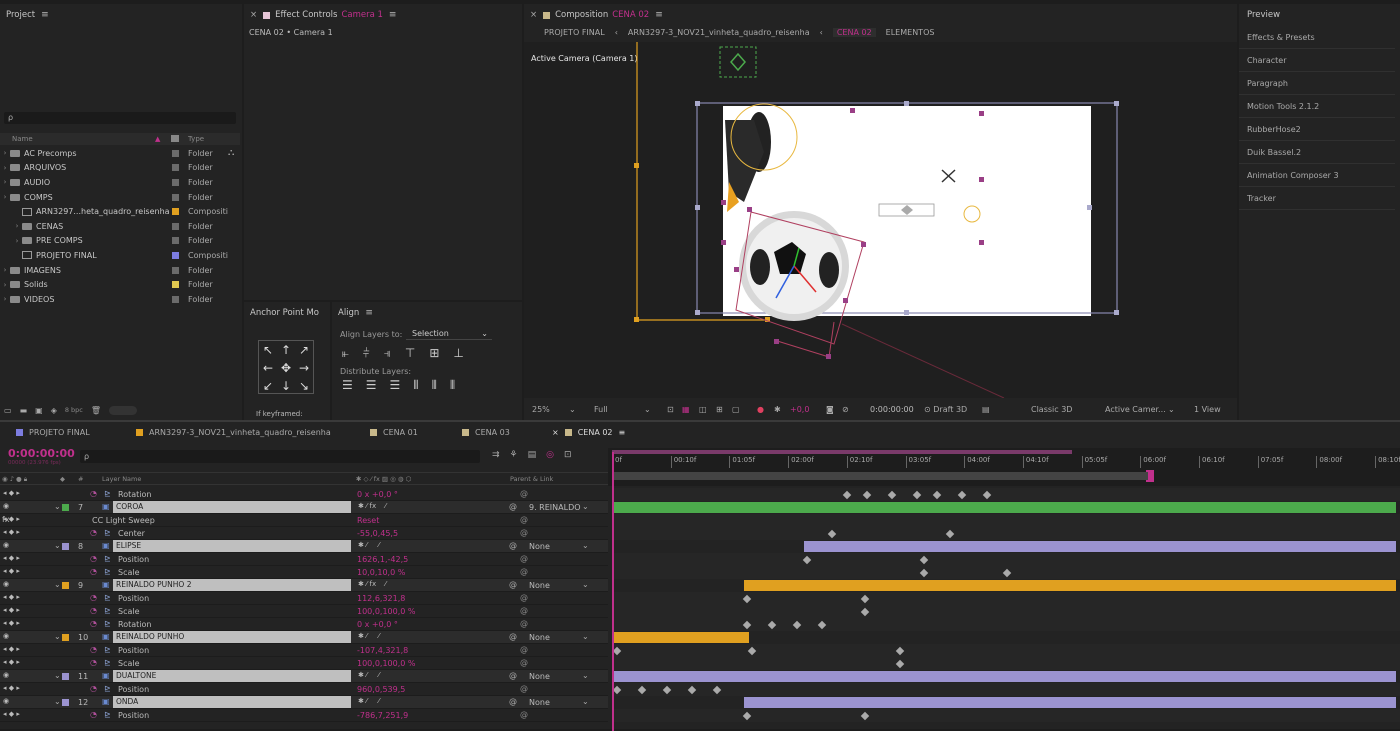 This screenshot has height=731, width=1400. What do you see at coordinates (369, 701) in the screenshot?
I see `layer-switches: ✱ ⁄ ⁄` at bounding box center [369, 701].